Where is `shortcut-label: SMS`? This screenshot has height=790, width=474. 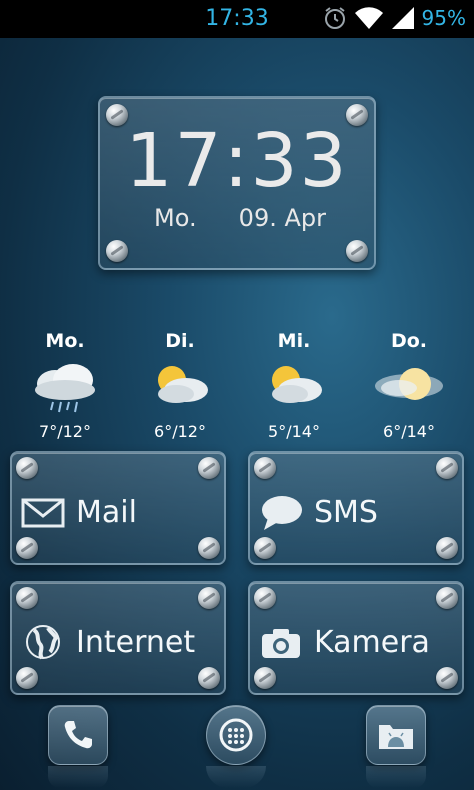 shortcut-label: SMS is located at coordinates (346, 512).